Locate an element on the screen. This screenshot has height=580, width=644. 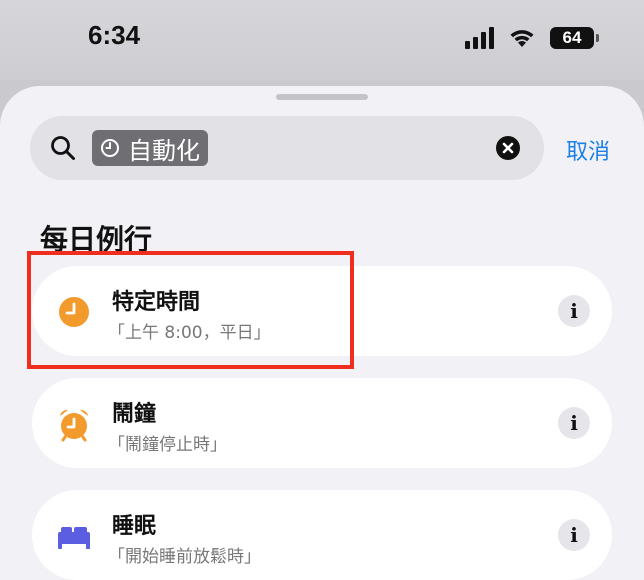
clock-icon is located at coordinates (110, 148).